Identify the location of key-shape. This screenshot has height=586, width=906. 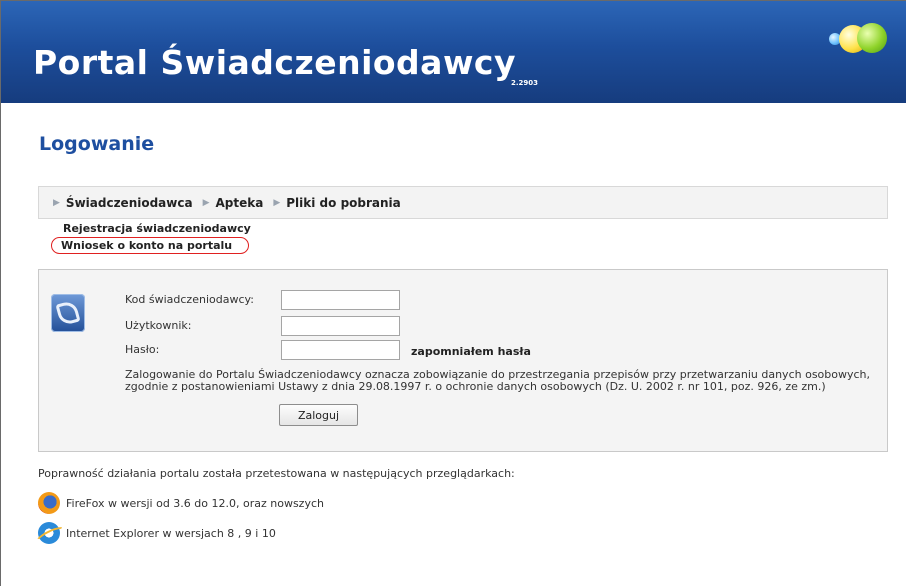
(68, 313).